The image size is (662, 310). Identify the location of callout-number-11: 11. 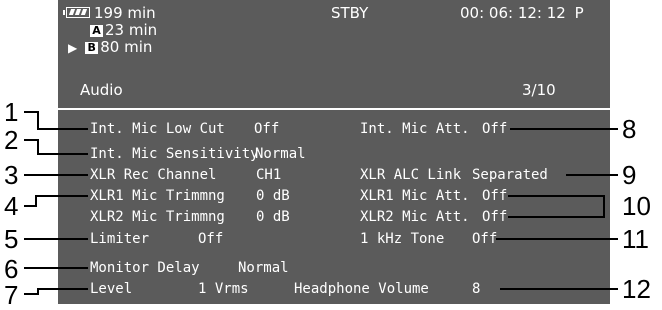
(635, 239).